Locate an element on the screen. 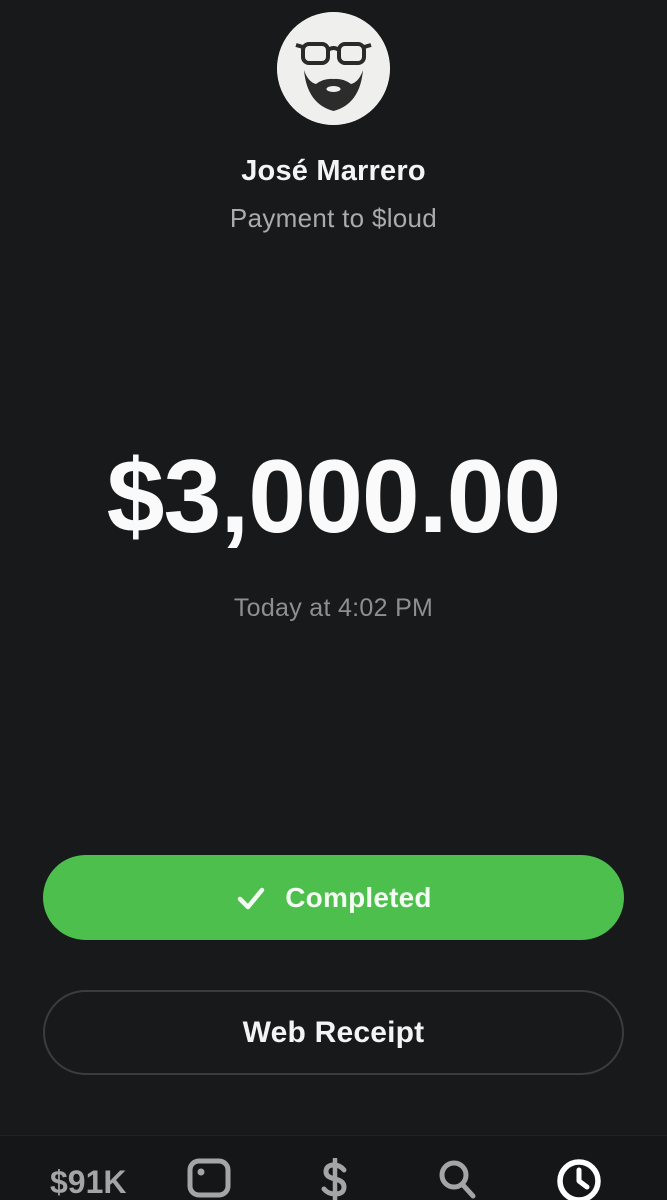  tab-activity is located at coordinates (579, 1179).